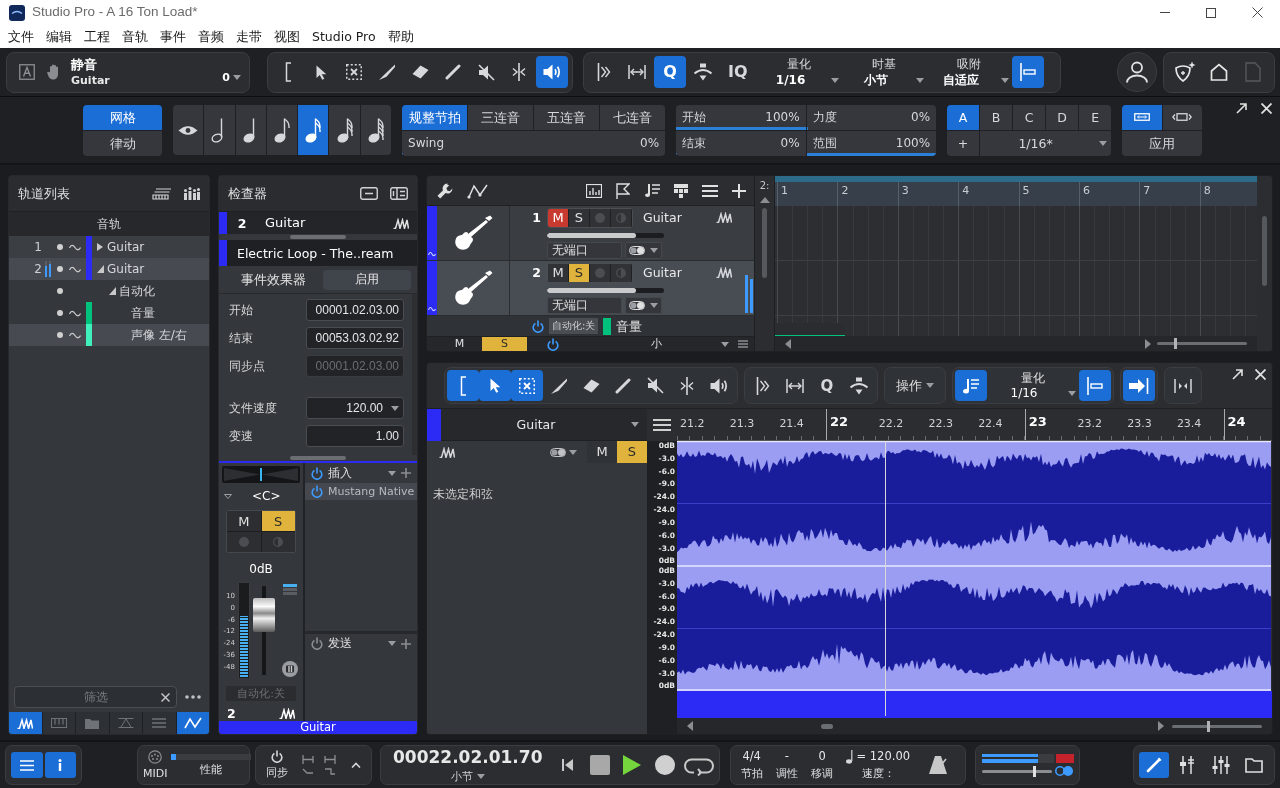 Image resolution: width=1280 pixels, height=788 pixels. What do you see at coordinates (665, 344) in the screenshot?
I see `track-size-dropdown: 小` at bounding box center [665, 344].